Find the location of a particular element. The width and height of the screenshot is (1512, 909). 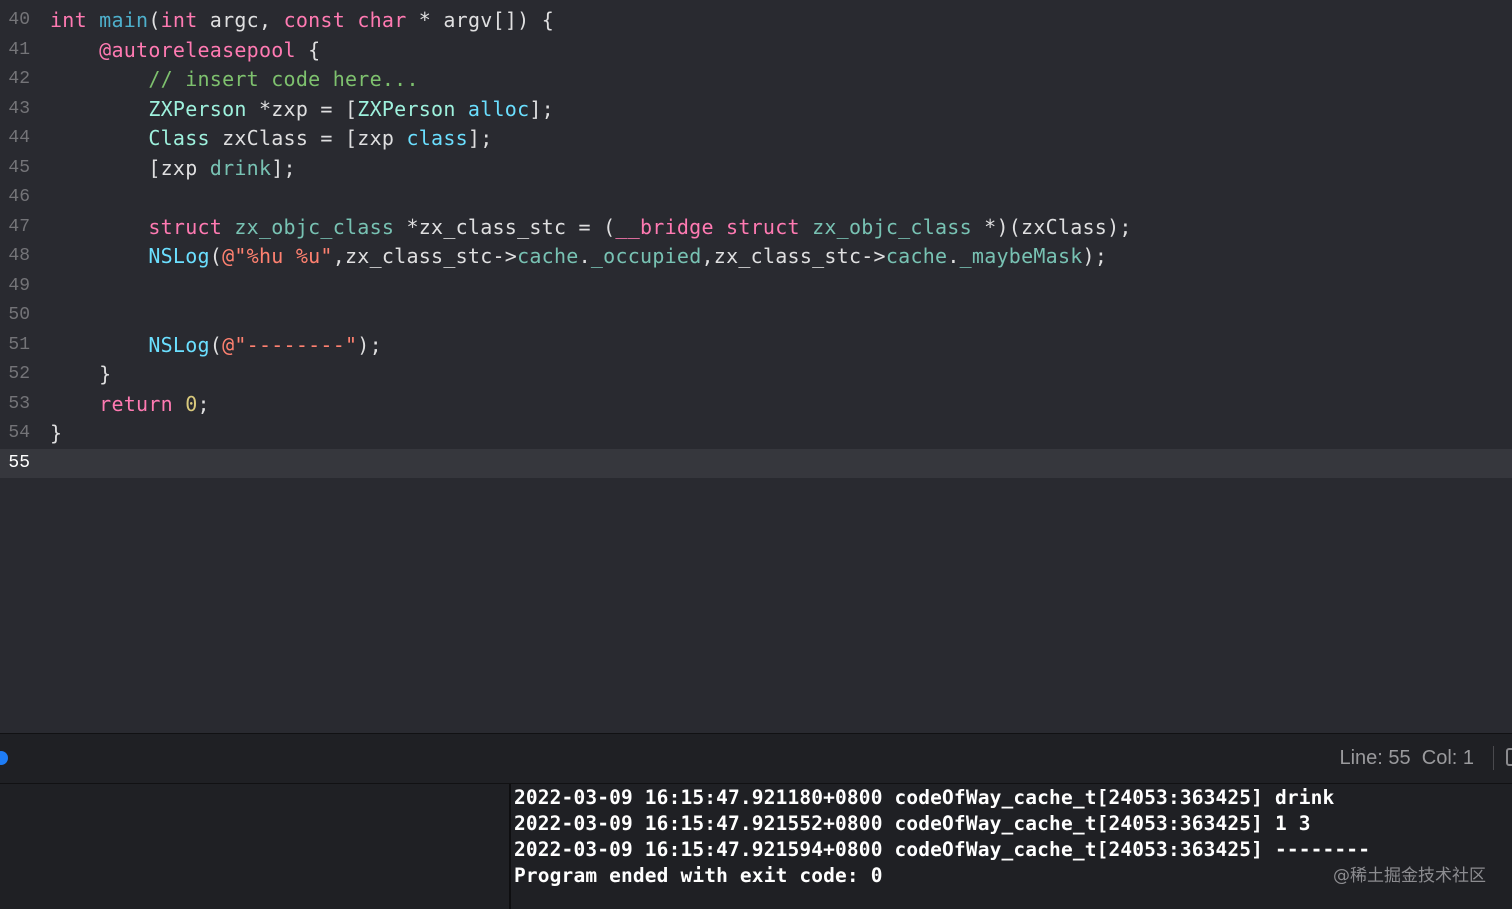

status-divider is located at coordinates (1493, 758).